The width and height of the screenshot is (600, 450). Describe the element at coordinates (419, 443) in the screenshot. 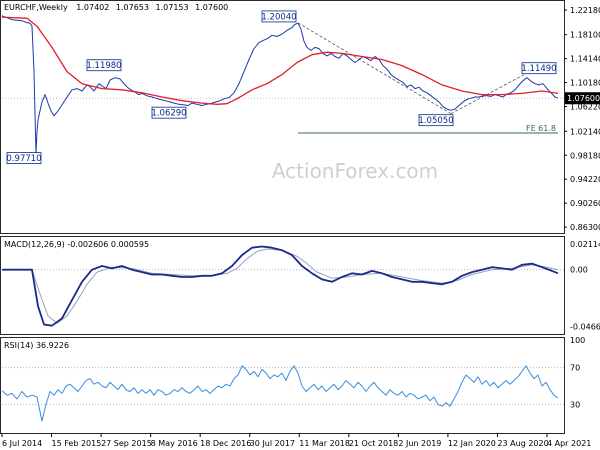

I see `date-tick-label: 2 Jun 2019` at that location.